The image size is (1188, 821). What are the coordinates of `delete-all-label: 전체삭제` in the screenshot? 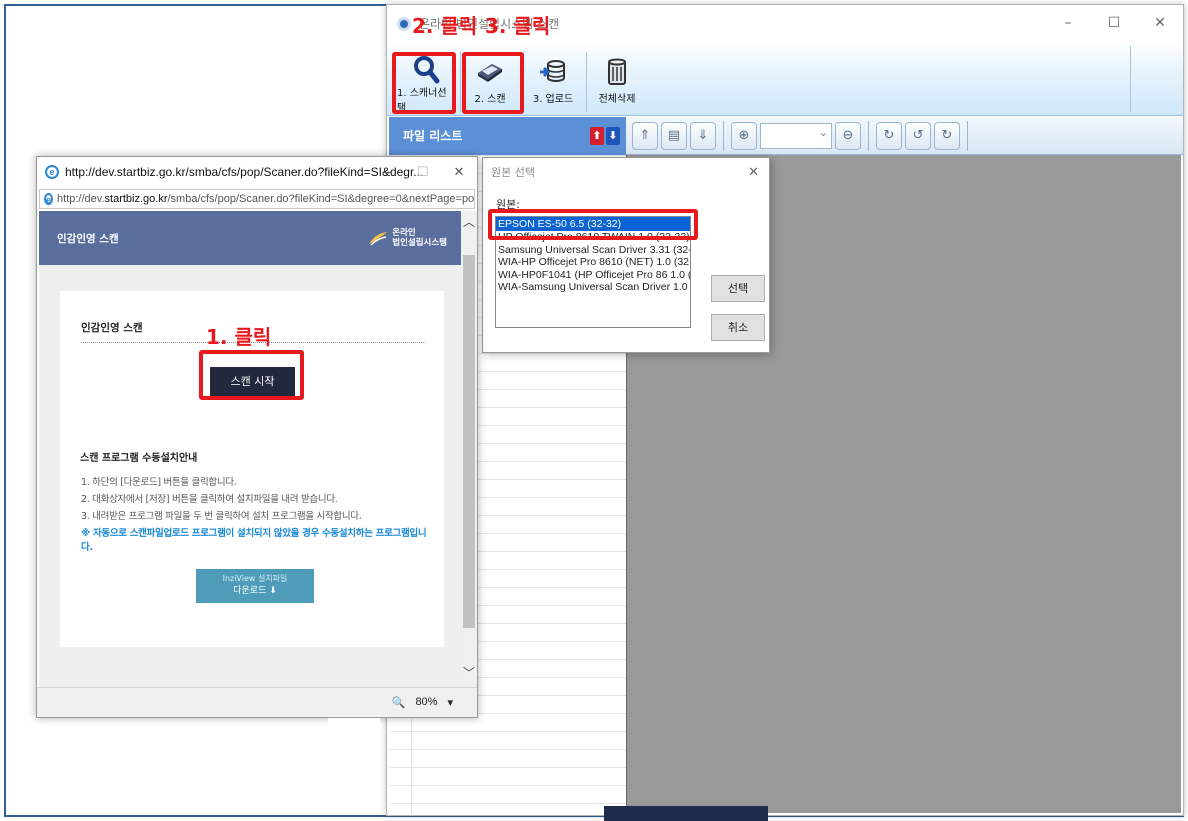 It's located at (617, 99).